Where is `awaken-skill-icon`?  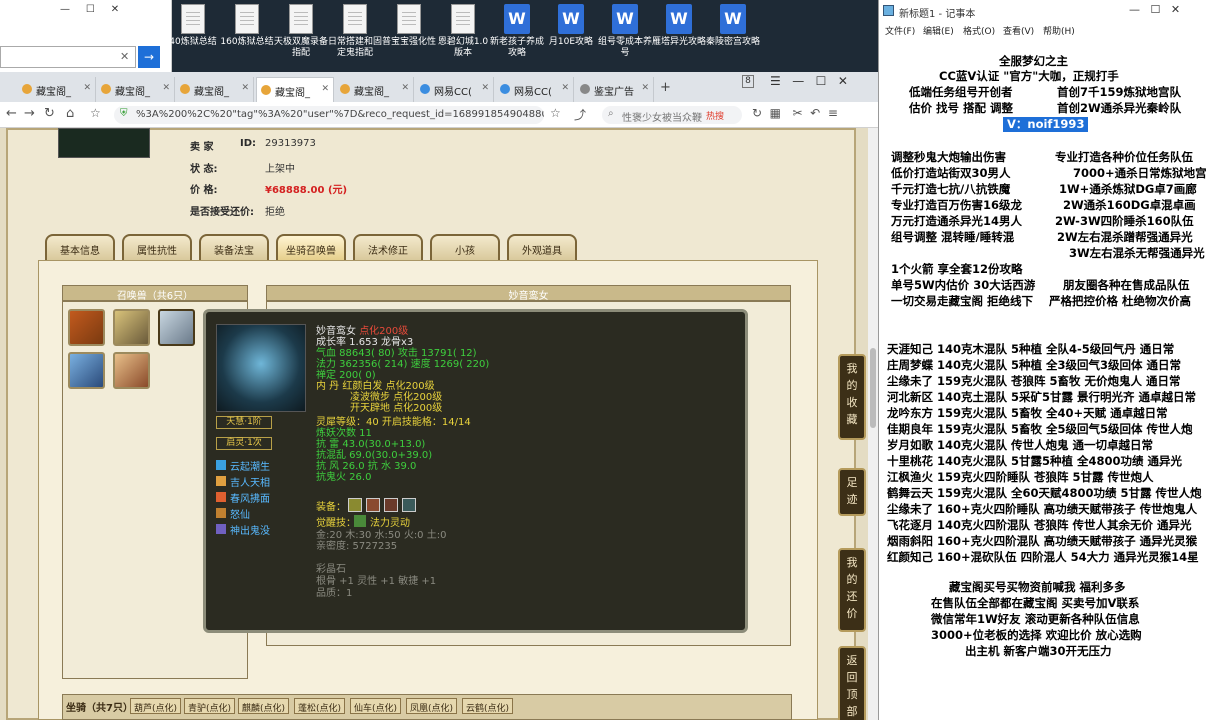 awaken-skill-icon is located at coordinates (360, 521).